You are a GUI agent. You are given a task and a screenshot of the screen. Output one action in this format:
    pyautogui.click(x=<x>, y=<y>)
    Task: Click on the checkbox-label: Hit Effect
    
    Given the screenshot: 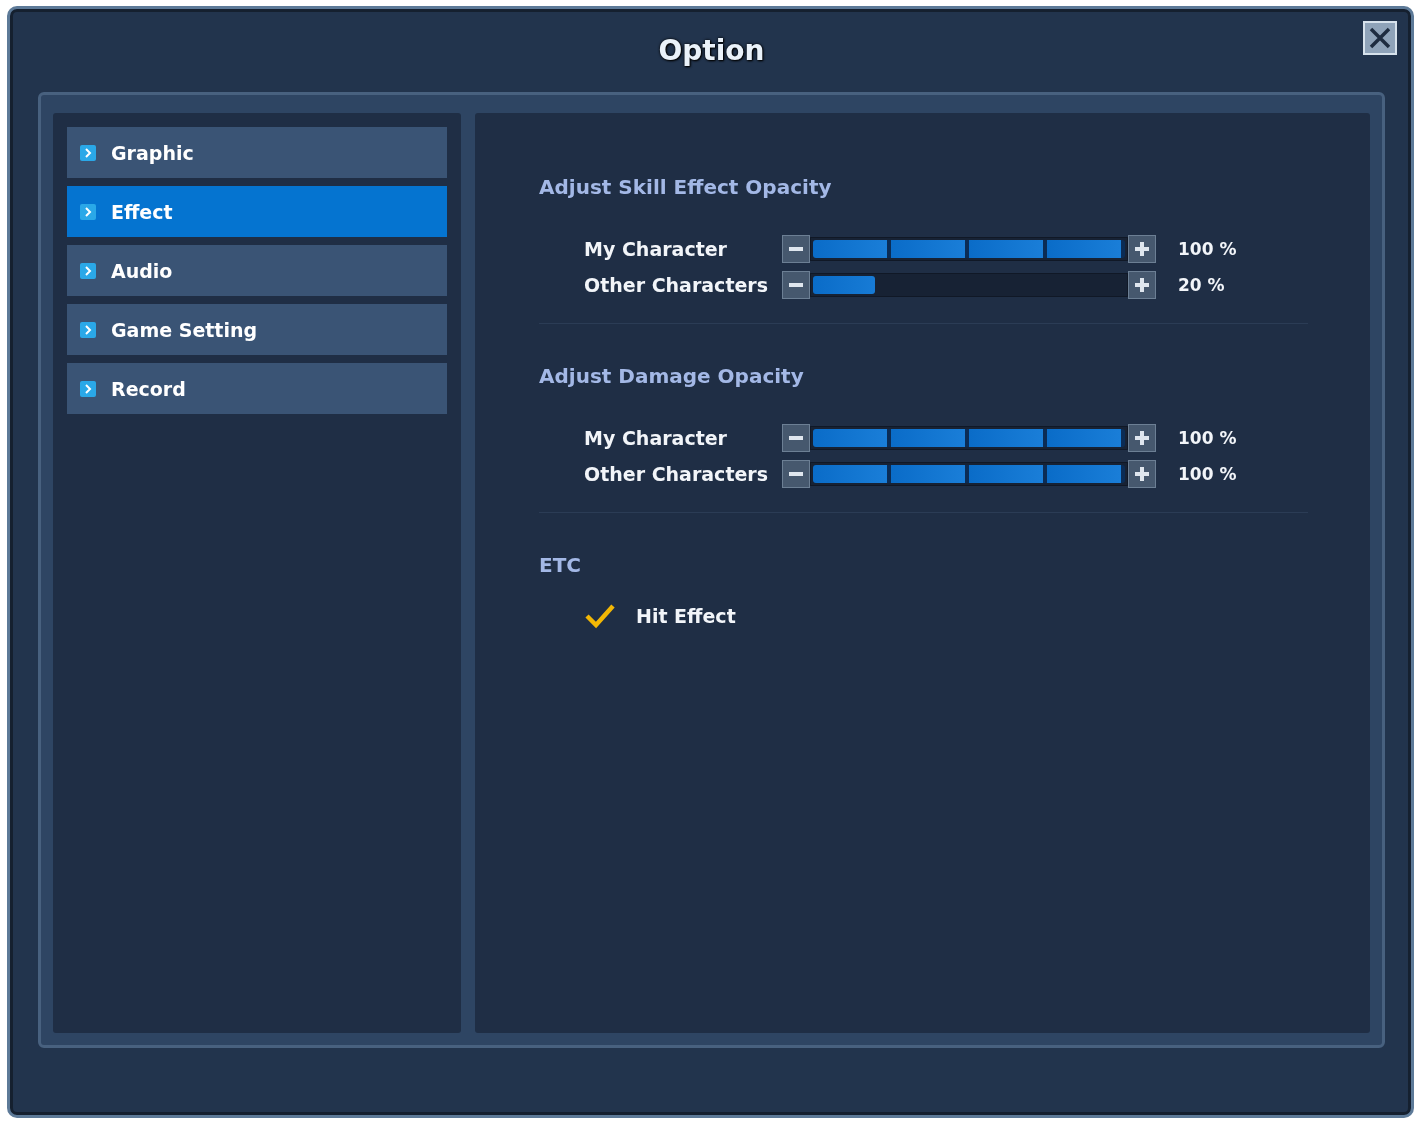 What is the action you would take?
    pyautogui.click(x=686, y=616)
    